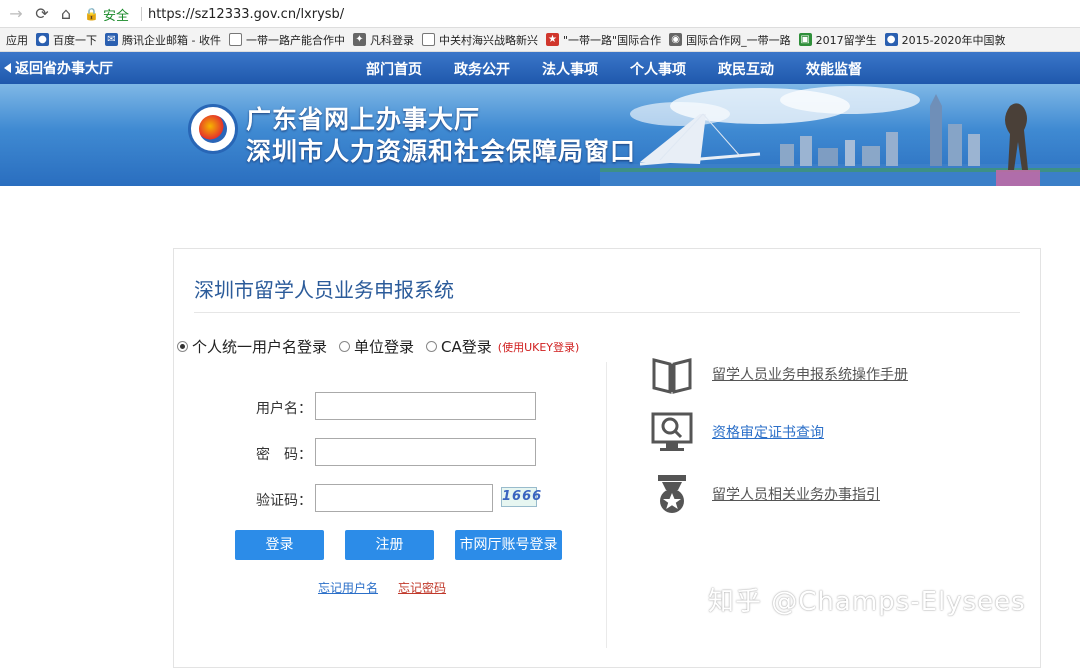 The image size is (1080, 668). Describe the element at coordinates (295, 40) in the screenshot. I see `bookmark-label: 一带一路产能合作中` at that location.